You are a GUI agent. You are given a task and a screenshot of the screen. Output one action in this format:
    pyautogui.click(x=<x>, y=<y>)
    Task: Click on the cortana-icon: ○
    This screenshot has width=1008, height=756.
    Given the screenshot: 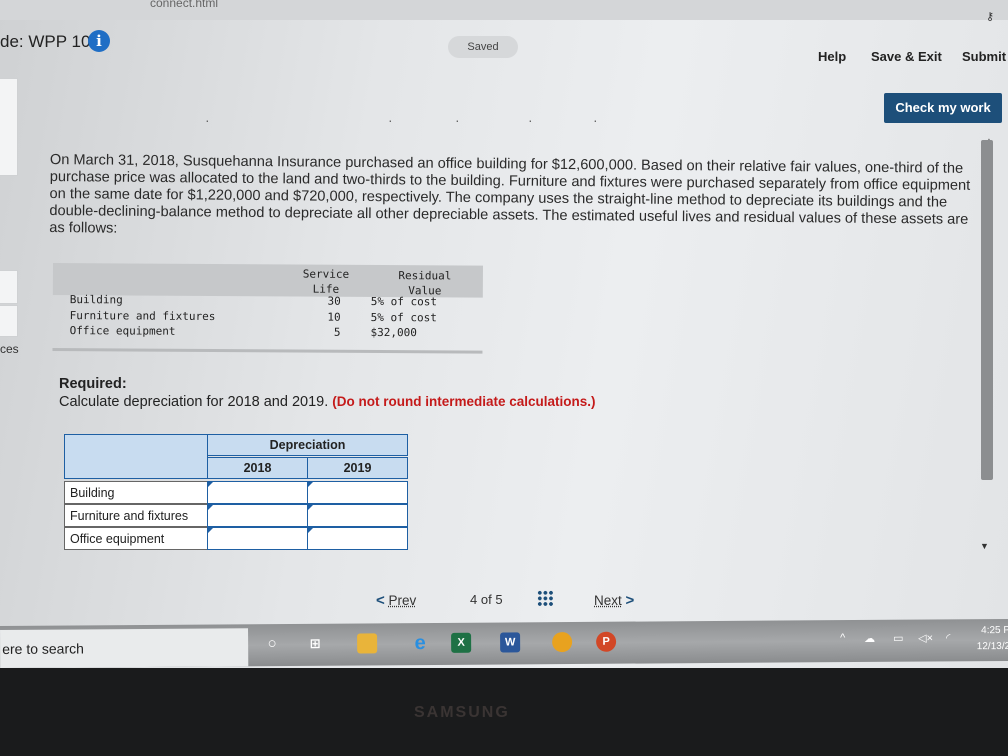 What is the action you would take?
    pyautogui.click(x=272, y=644)
    